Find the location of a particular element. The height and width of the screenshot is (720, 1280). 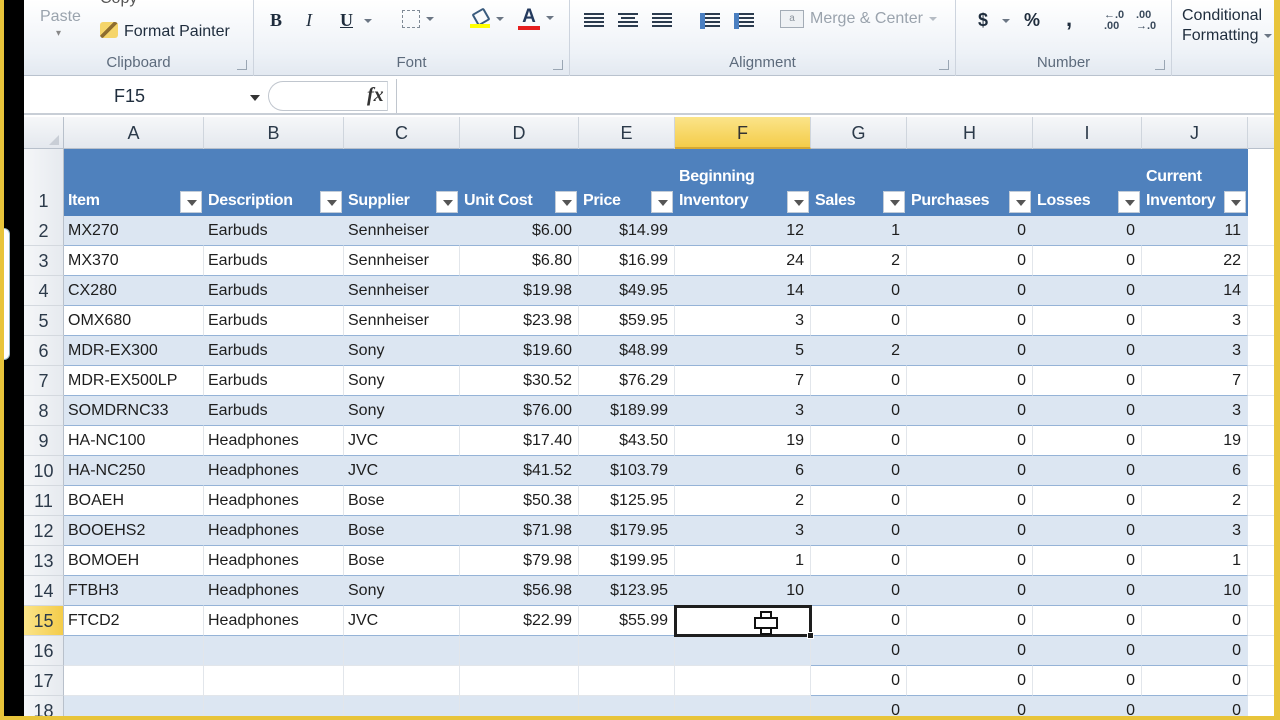

cell-d13: $79.98 is located at coordinates (519, 561).